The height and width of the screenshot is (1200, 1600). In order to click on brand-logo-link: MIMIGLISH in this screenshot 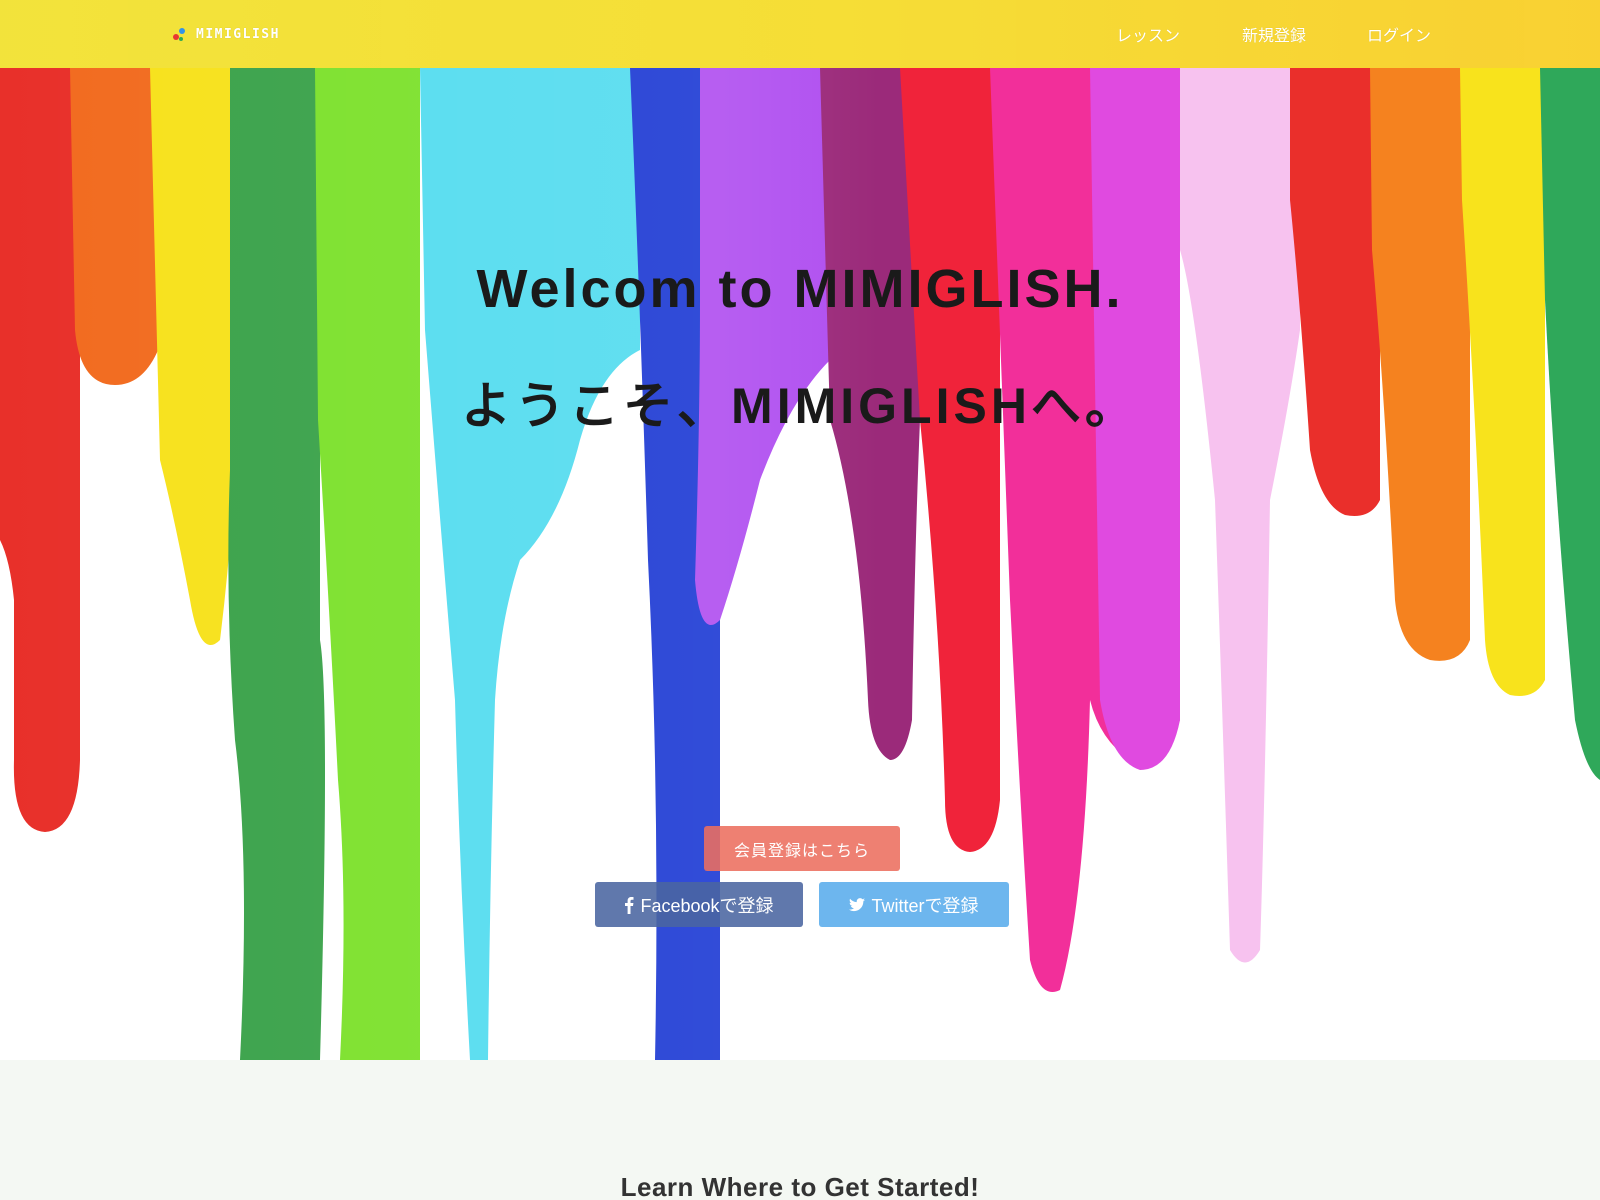, I will do `click(226, 34)`.